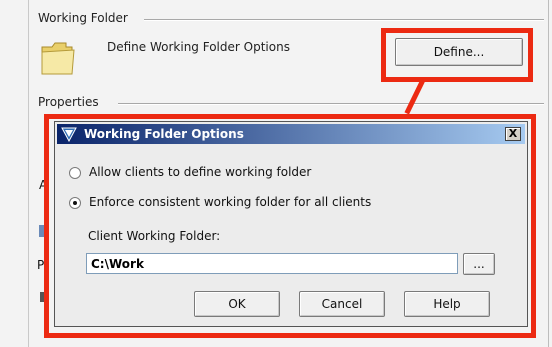 The height and width of the screenshot is (347, 552). Describe the element at coordinates (68, 102) in the screenshot. I see `properties-section-title: Properties` at that location.